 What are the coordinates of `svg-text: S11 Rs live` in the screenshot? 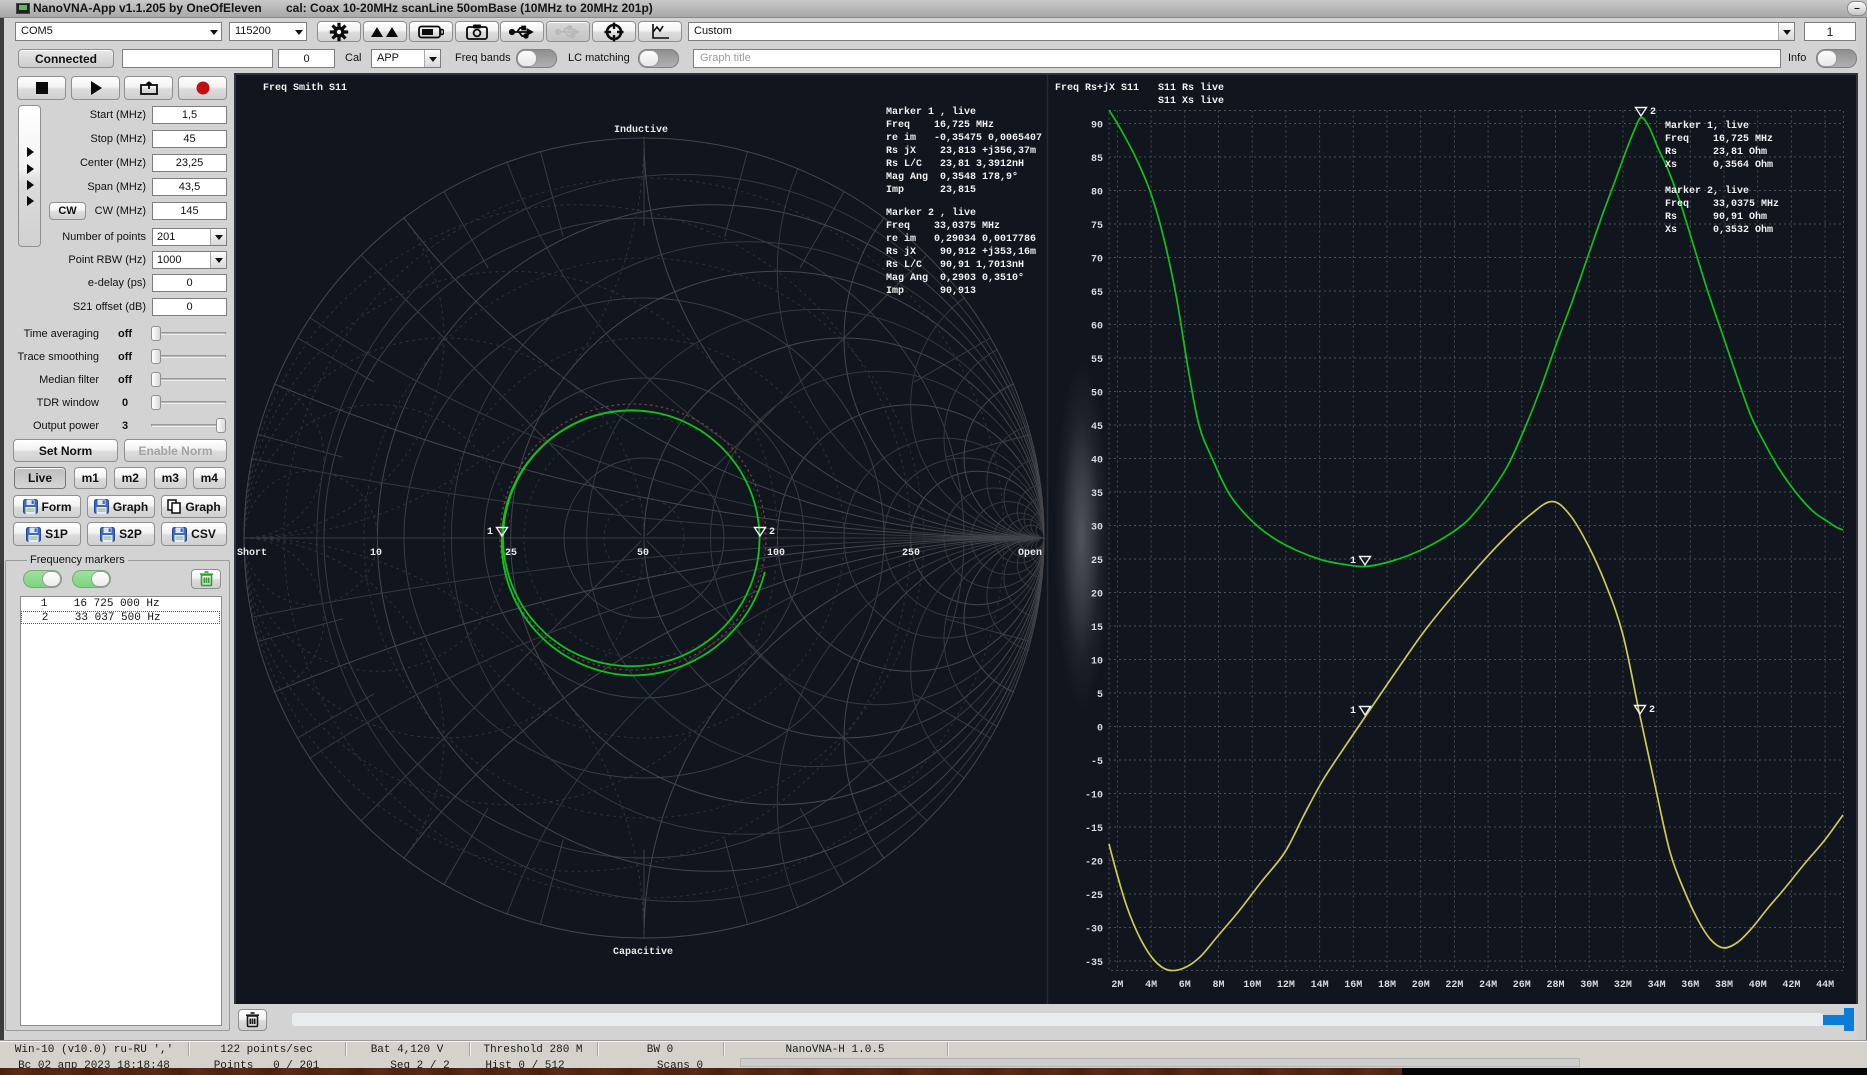 It's located at (1191, 88).